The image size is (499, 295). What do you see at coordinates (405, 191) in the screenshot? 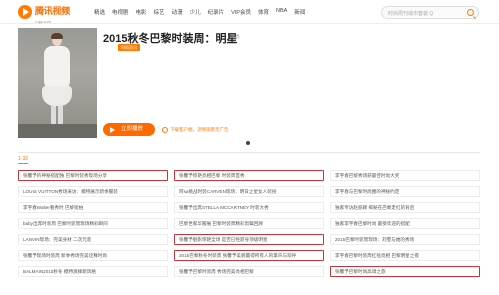
I see `episode-item: 李宇春与巴黎时尚圈的神秘约定` at bounding box center [405, 191].